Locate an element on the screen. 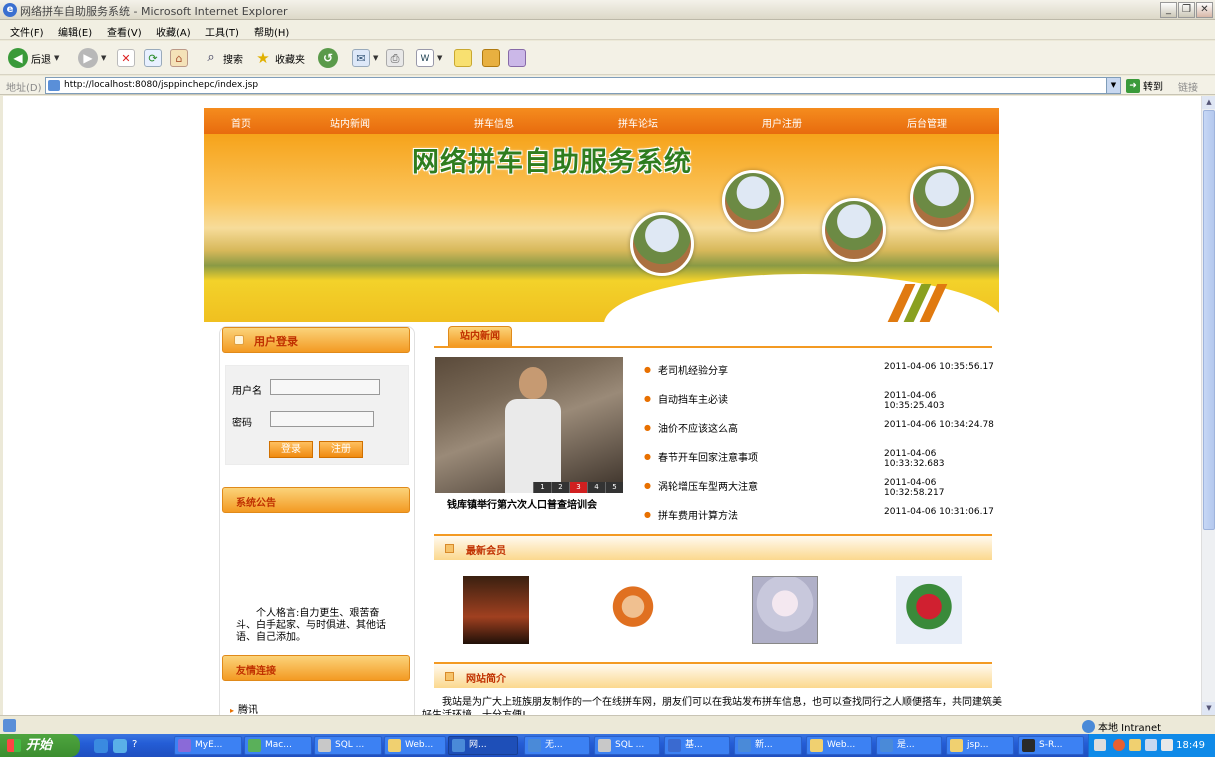 This screenshot has height=757, width=1215. menu-file: 文件(F) is located at coordinates (27, 31).